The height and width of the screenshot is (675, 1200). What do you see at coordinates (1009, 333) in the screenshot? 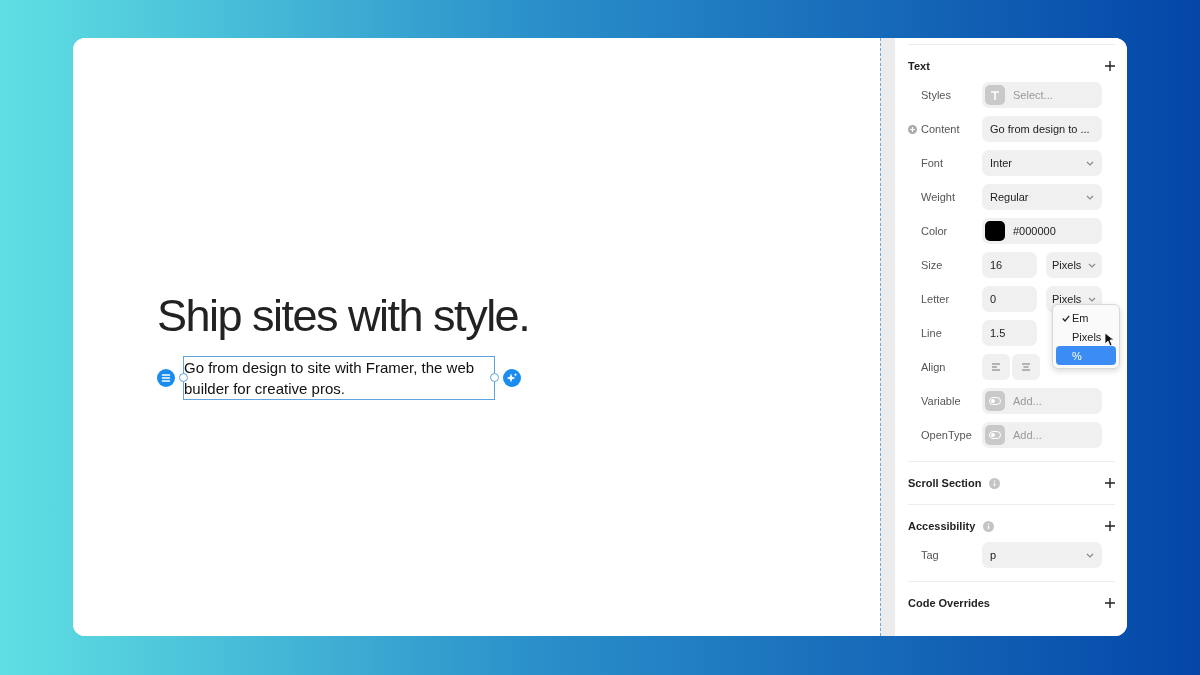
I see `number-field: 1.5` at bounding box center [1009, 333].